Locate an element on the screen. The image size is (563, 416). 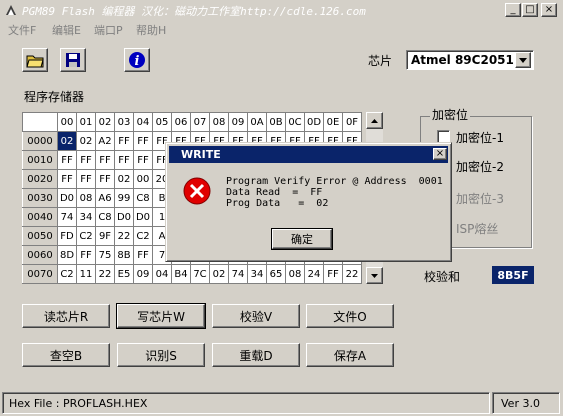
menu-port: 端口P is located at coordinates (108, 30).